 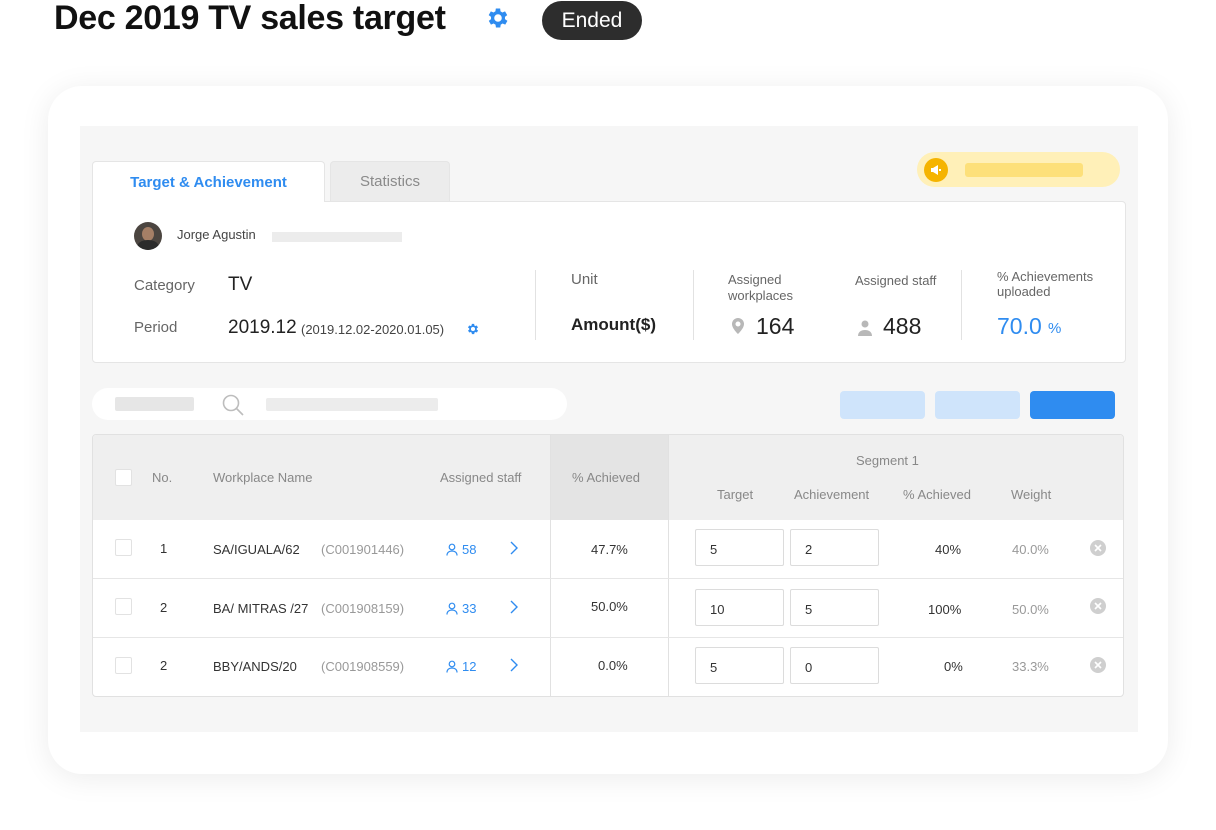 What do you see at coordinates (250, 18) in the screenshot?
I see `page-title: Dec 2019 TV sales target` at bounding box center [250, 18].